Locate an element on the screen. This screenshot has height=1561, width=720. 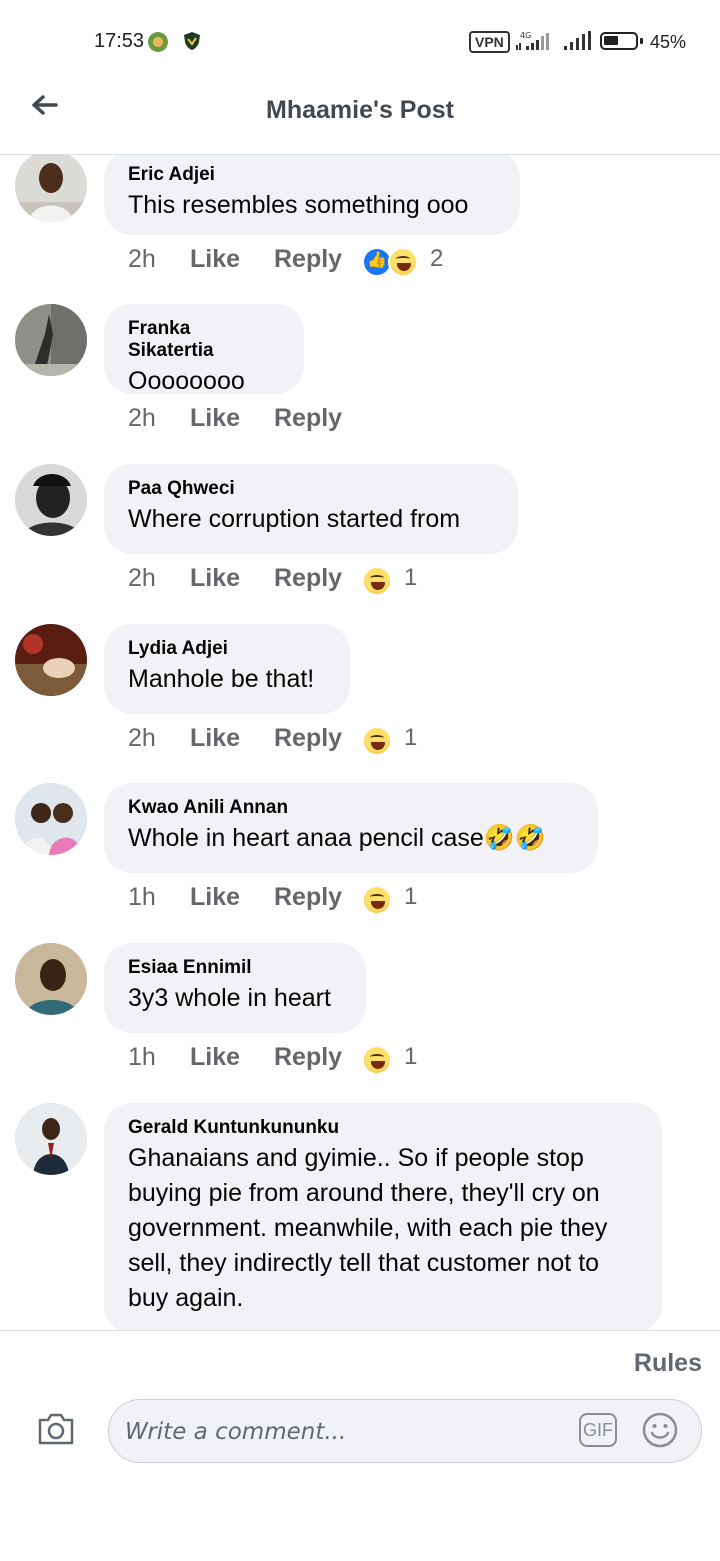
comment-bubble: Lydia Adjei Manhole be that! is located at coordinates (227, 669).